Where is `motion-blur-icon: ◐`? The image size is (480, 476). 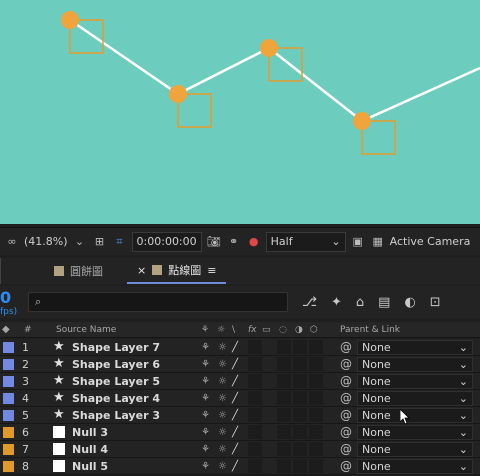 motion-blur-icon: ◐ is located at coordinates (409, 302).